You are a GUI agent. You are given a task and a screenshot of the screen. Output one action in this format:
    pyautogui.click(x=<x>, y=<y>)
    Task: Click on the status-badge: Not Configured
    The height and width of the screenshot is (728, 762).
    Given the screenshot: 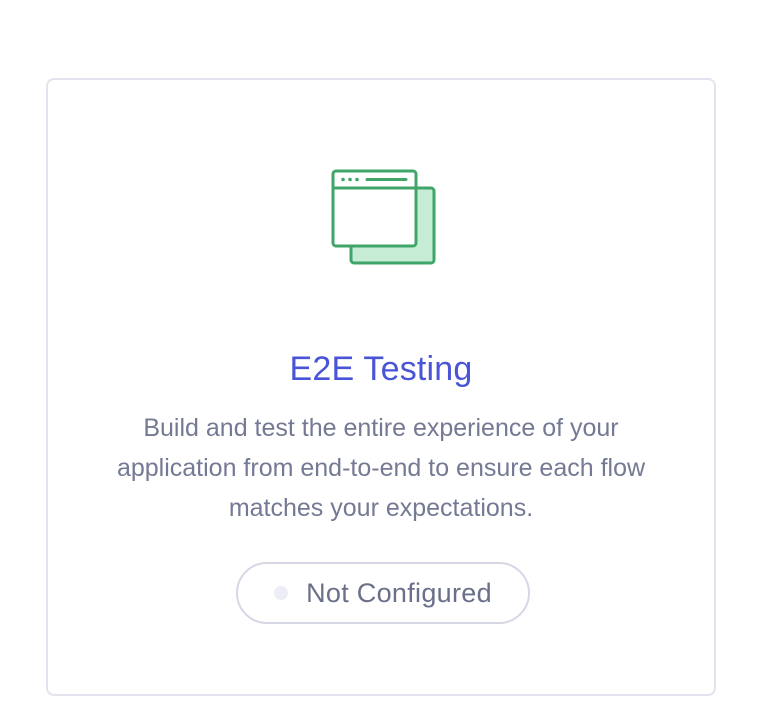 What is the action you would take?
    pyautogui.click(x=383, y=593)
    